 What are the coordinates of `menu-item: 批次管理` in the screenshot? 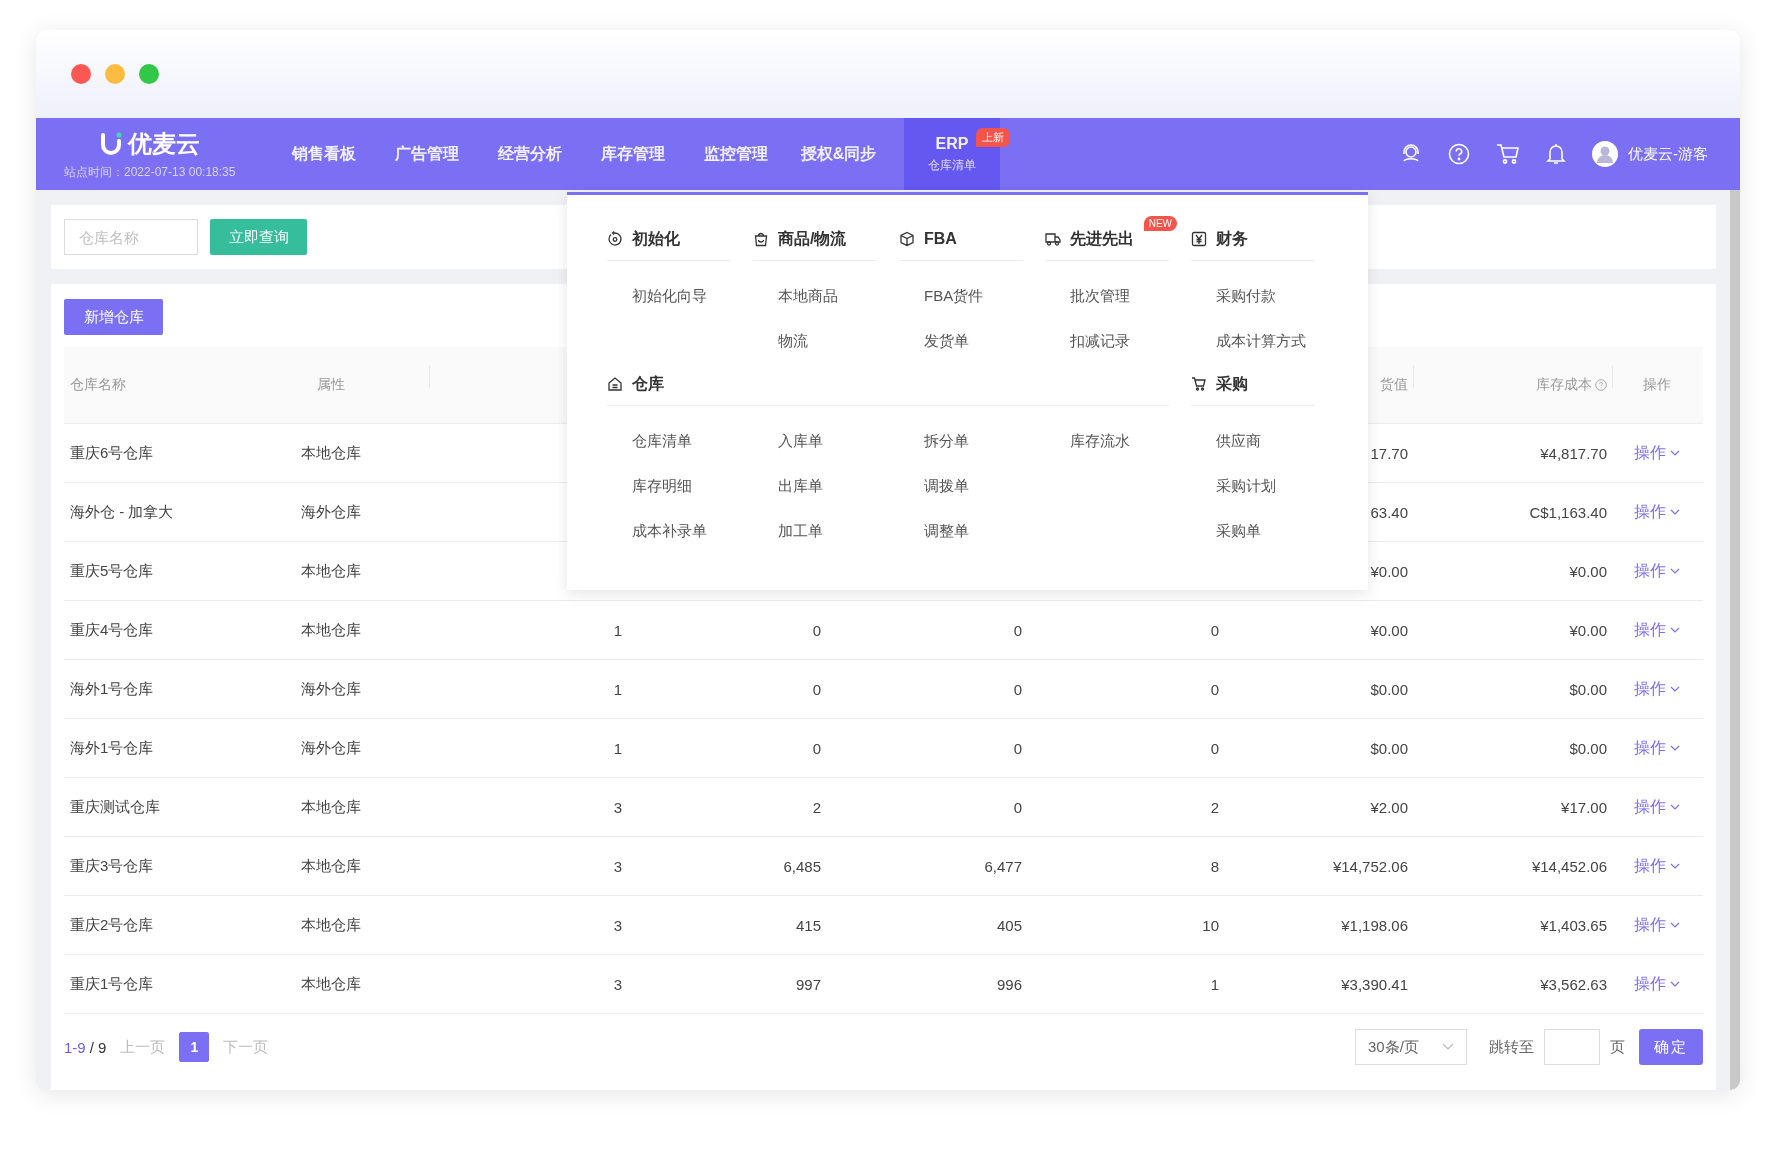 It's located at (1107, 295).